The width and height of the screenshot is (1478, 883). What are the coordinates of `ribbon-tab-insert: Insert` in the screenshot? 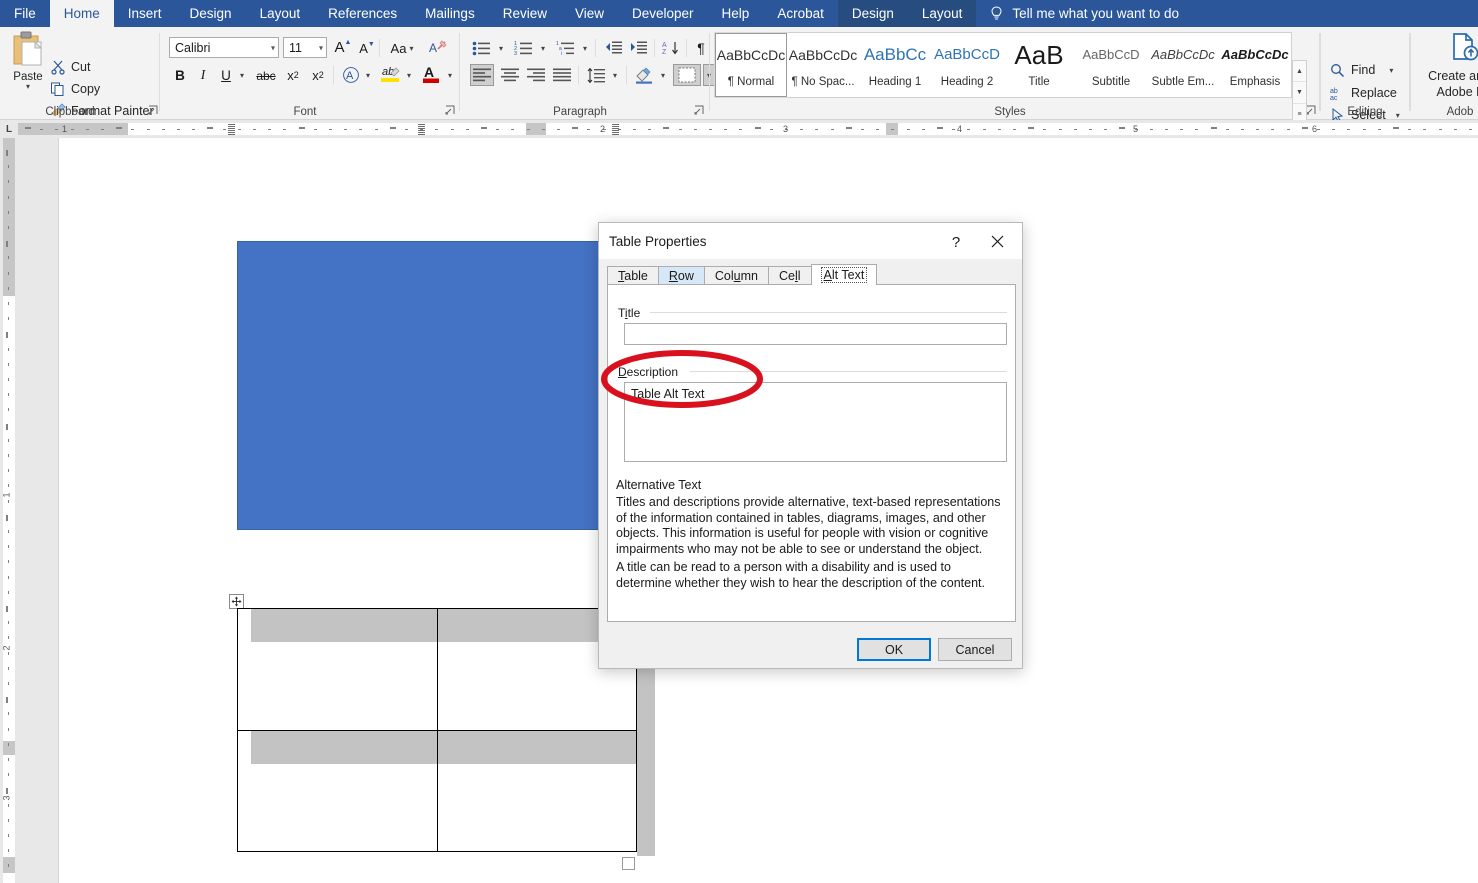 It's located at (145, 13).